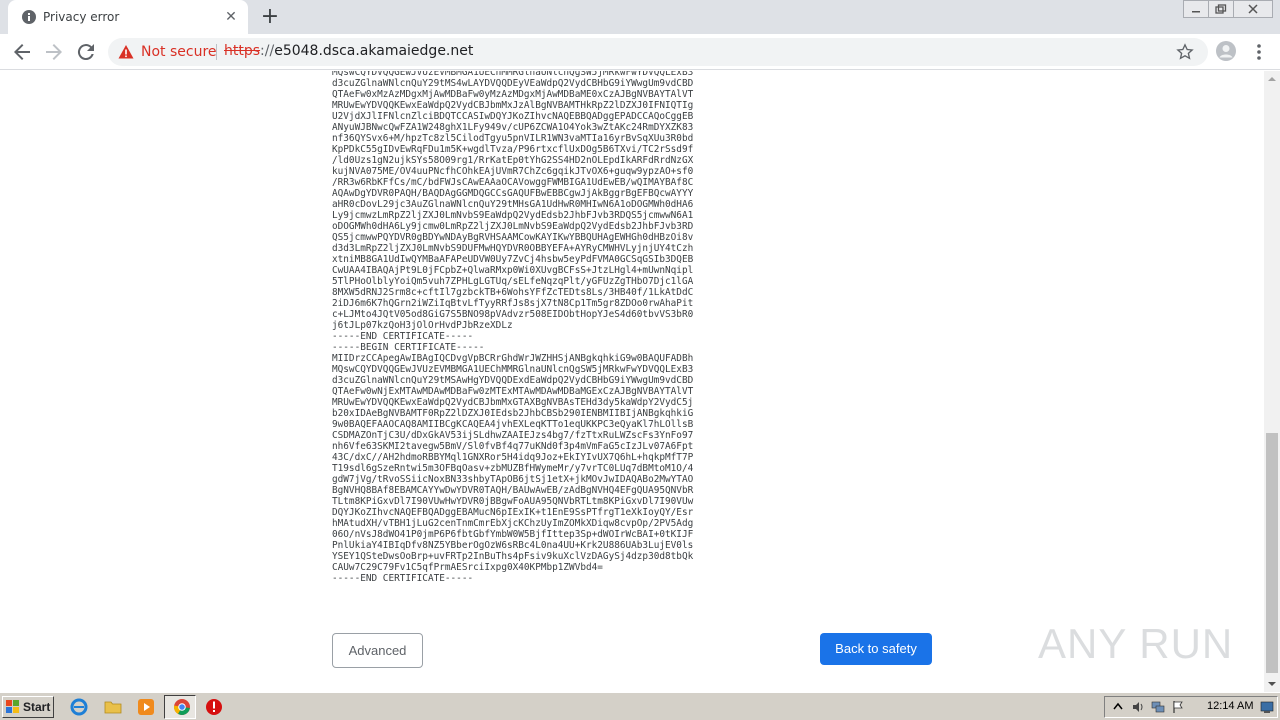 The image size is (1280, 720). I want to click on not-secure-label: Not secure, so click(179, 52).